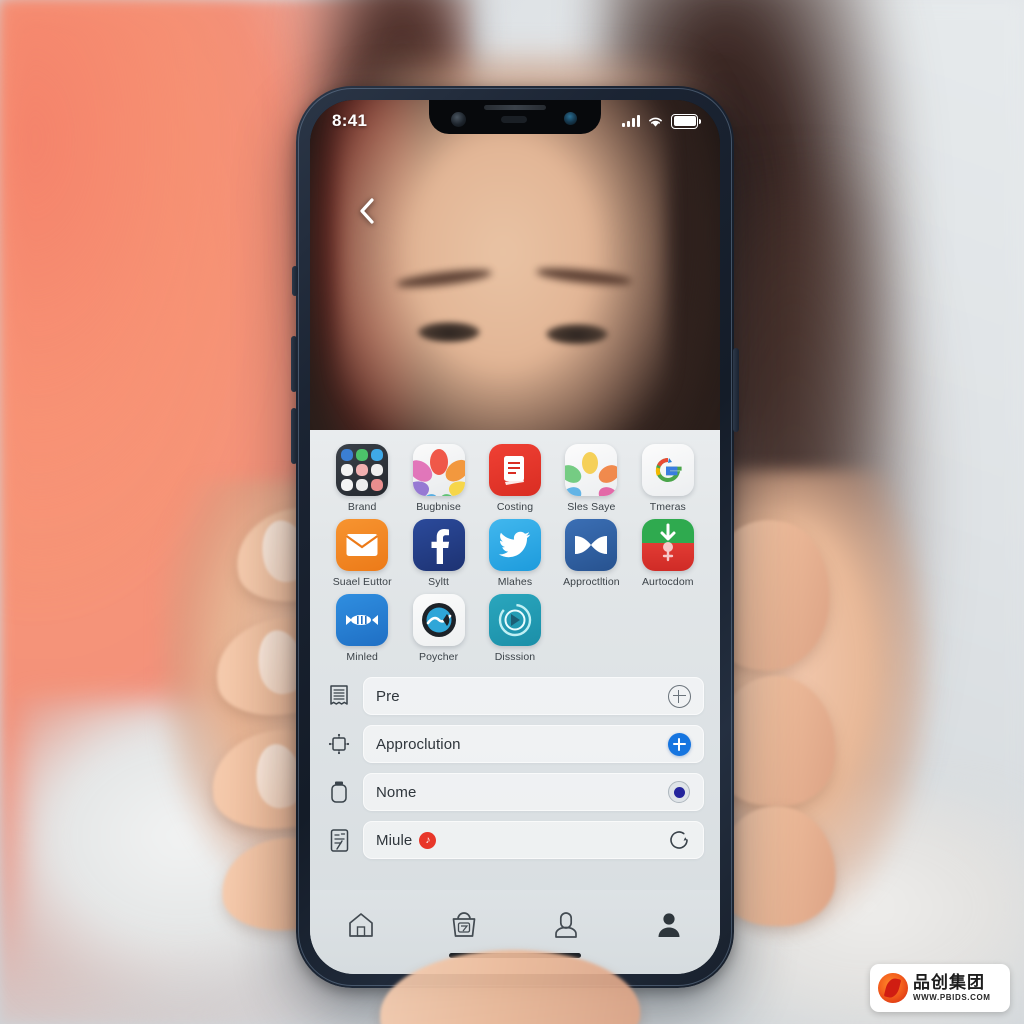  Describe the element at coordinates (439, 582) in the screenshot. I see `app-label: Syltt` at that location.